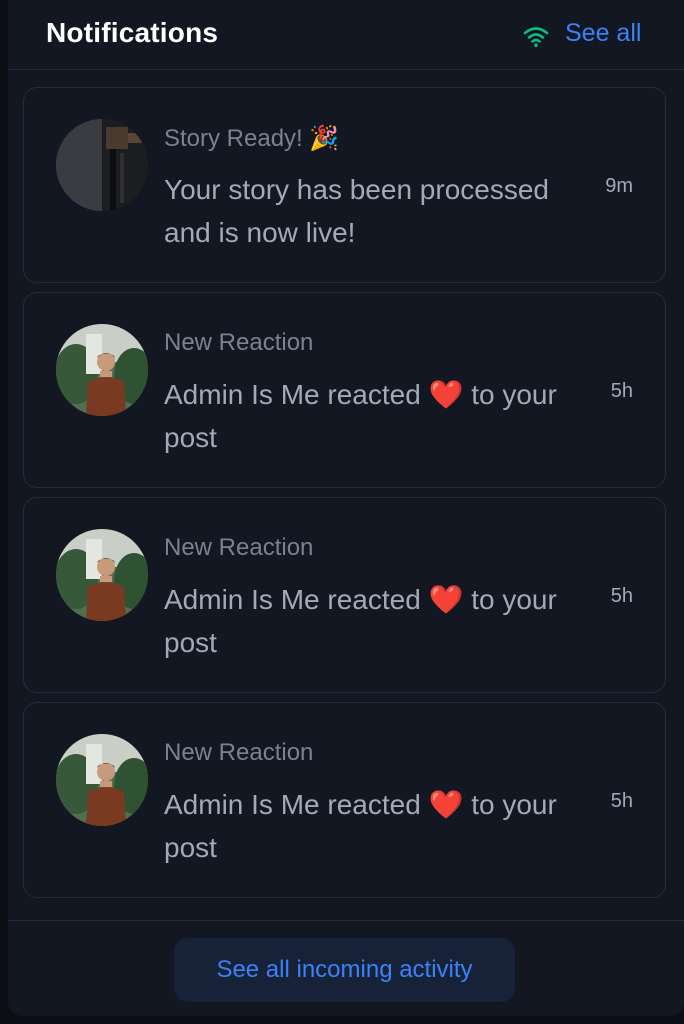 This screenshot has width=684, height=1024. Describe the element at coordinates (344, 970) in the screenshot. I see `see-all-activity-button: See all incoming activity` at that location.